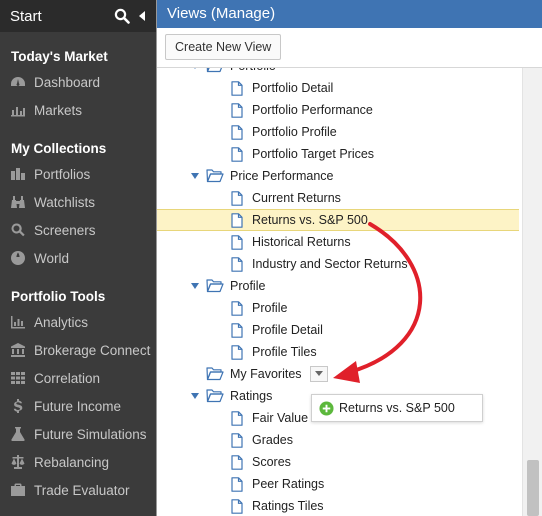 Image resolution: width=542 pixels, height=516 pixels. What do you see at coordinates (248, 286) in the screenshot?
I see `tree-node-label: Profile` at bounding box center [248, 286].